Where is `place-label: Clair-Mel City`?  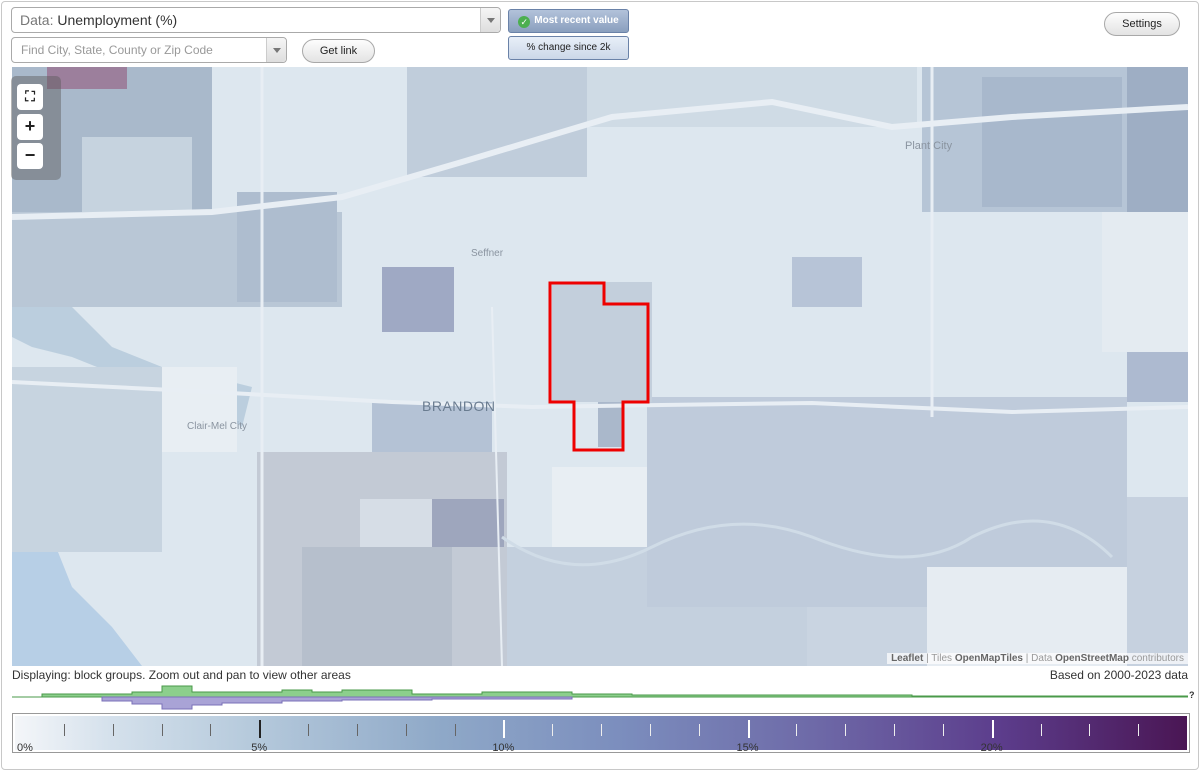 place-label: Clair-Mel City is located at coordinates (217, 426).